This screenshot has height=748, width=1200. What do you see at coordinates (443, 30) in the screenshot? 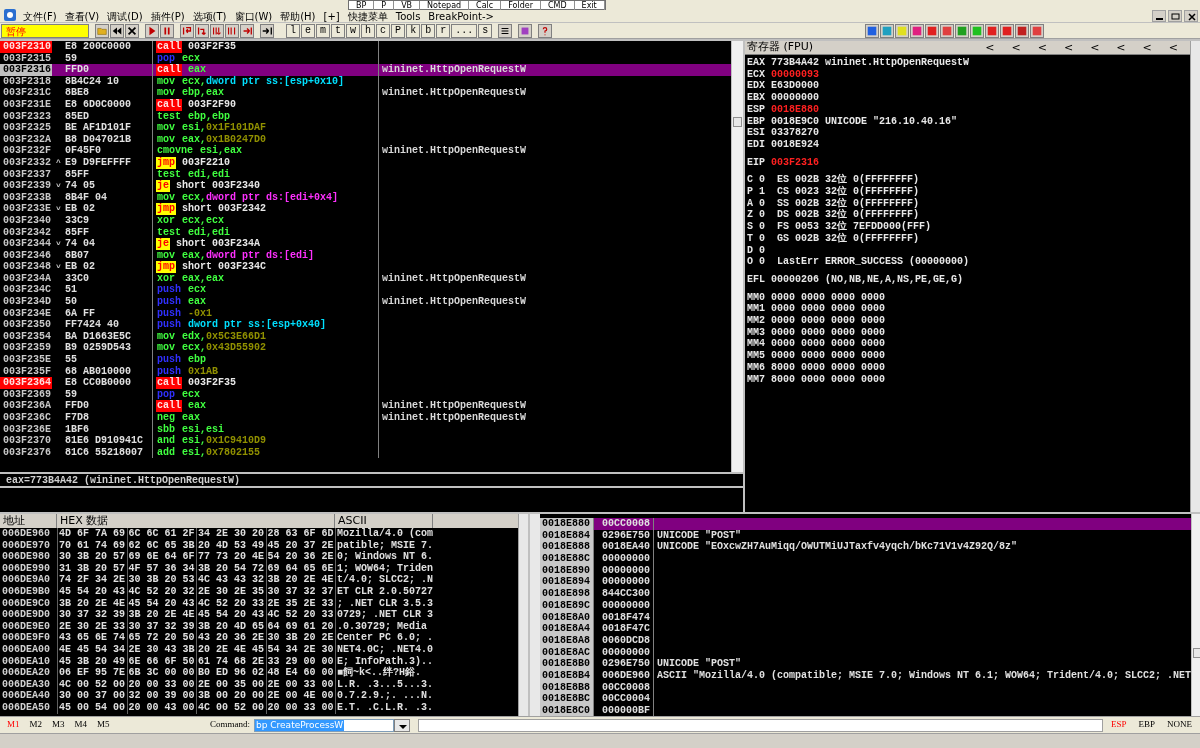
I see `window-button: r` at bounding box center [443, 30].